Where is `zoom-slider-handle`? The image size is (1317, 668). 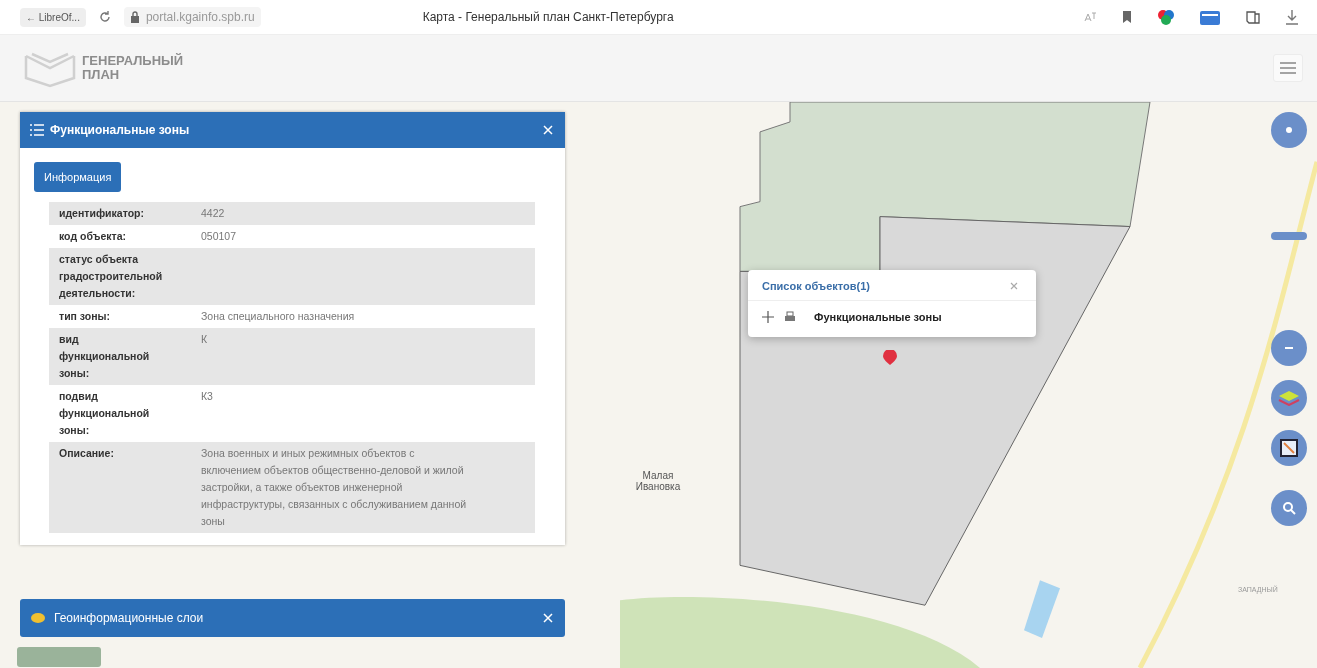 zoom-slider-handle is located at coordinates (1289, 236).